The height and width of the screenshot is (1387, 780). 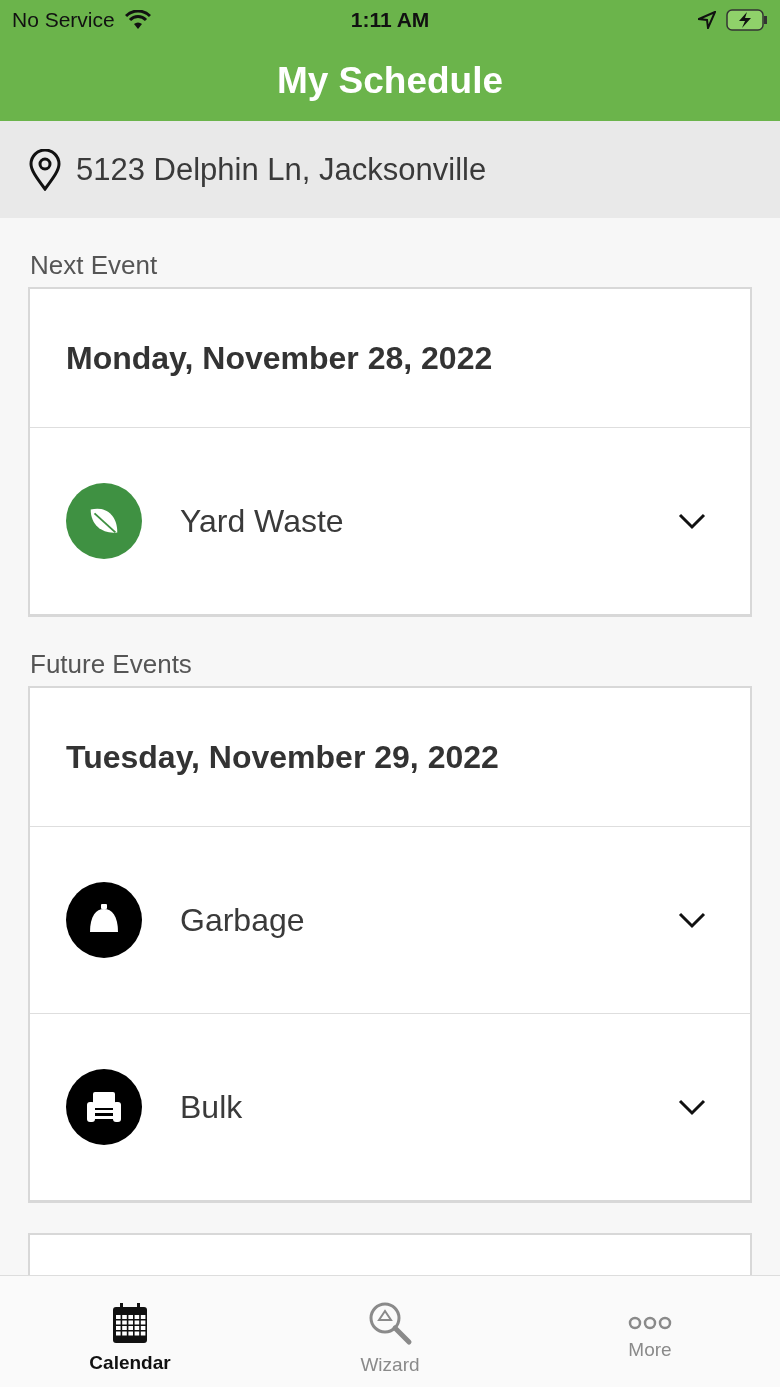 What do you see at coordinates (279, 358) in the screenshot?
I see `event-date: Monday, November 28, 2022` at bounding box center [279, 358].